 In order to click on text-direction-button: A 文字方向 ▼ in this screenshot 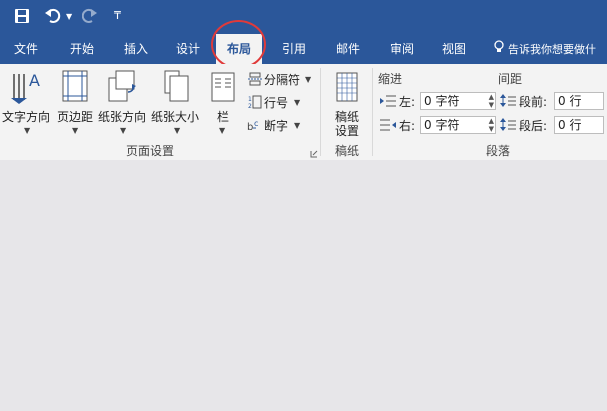, I will do `click(27, 102)`.